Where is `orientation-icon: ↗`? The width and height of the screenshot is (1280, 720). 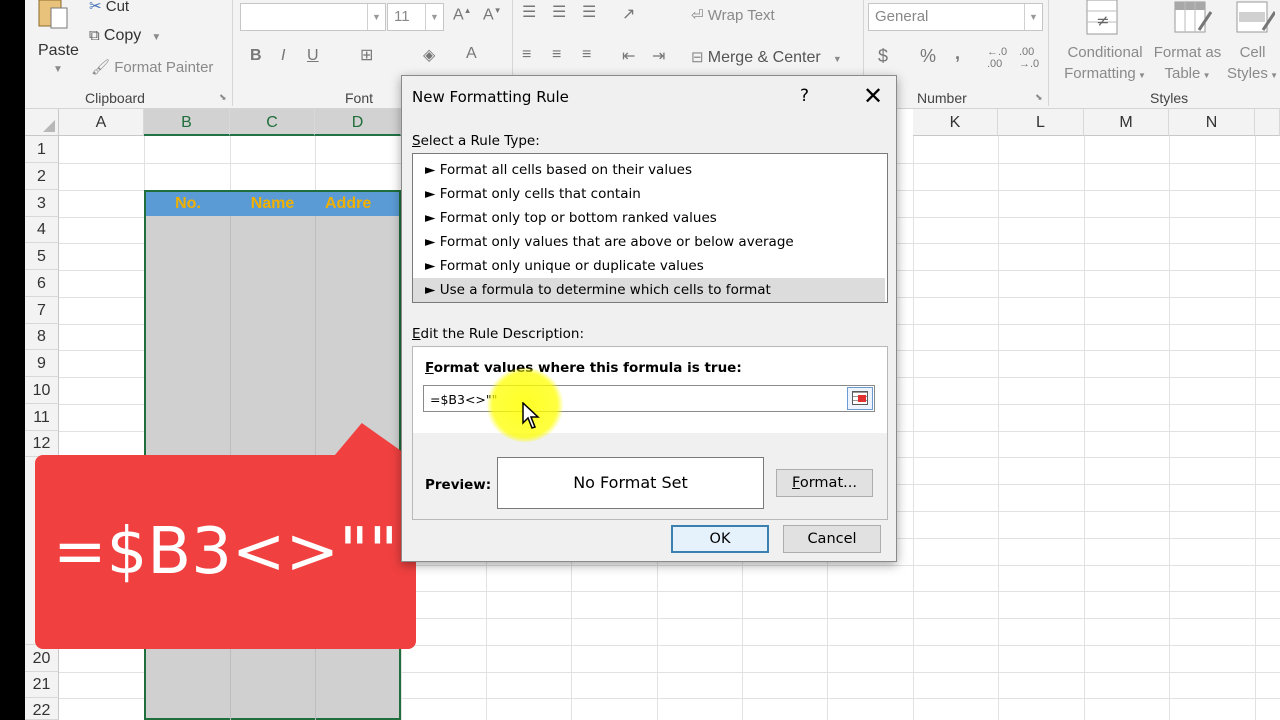 orientation-icon: ↗ is located at coordinates (628, 14).